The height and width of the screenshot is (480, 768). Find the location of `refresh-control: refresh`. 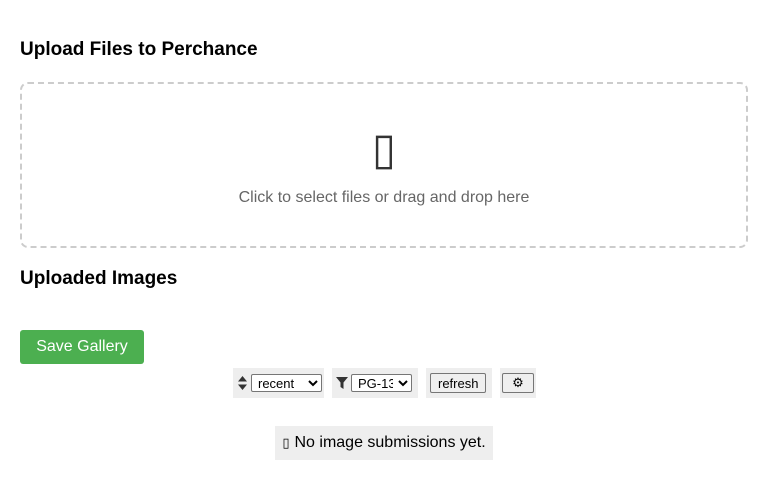

refresh-control: refresh is located at coordinates (459, 383).